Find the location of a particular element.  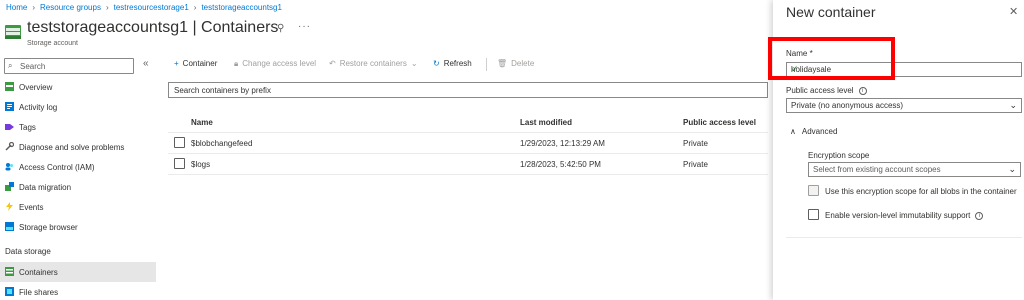

public-access-label: Public access level i is located at coordinates (826, 90).